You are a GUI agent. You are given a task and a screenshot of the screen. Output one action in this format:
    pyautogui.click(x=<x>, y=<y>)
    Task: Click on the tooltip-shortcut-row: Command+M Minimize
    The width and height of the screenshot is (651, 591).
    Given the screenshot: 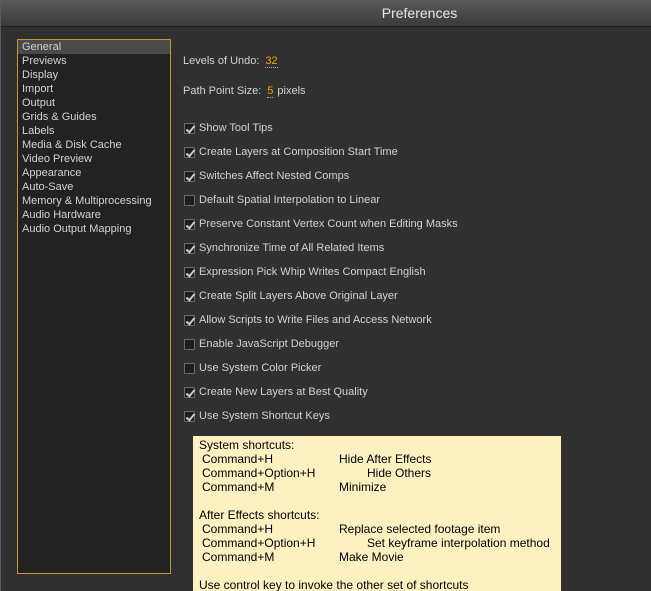 What is the action you would take?
    pyautogui.click(x=377, y=487)
    